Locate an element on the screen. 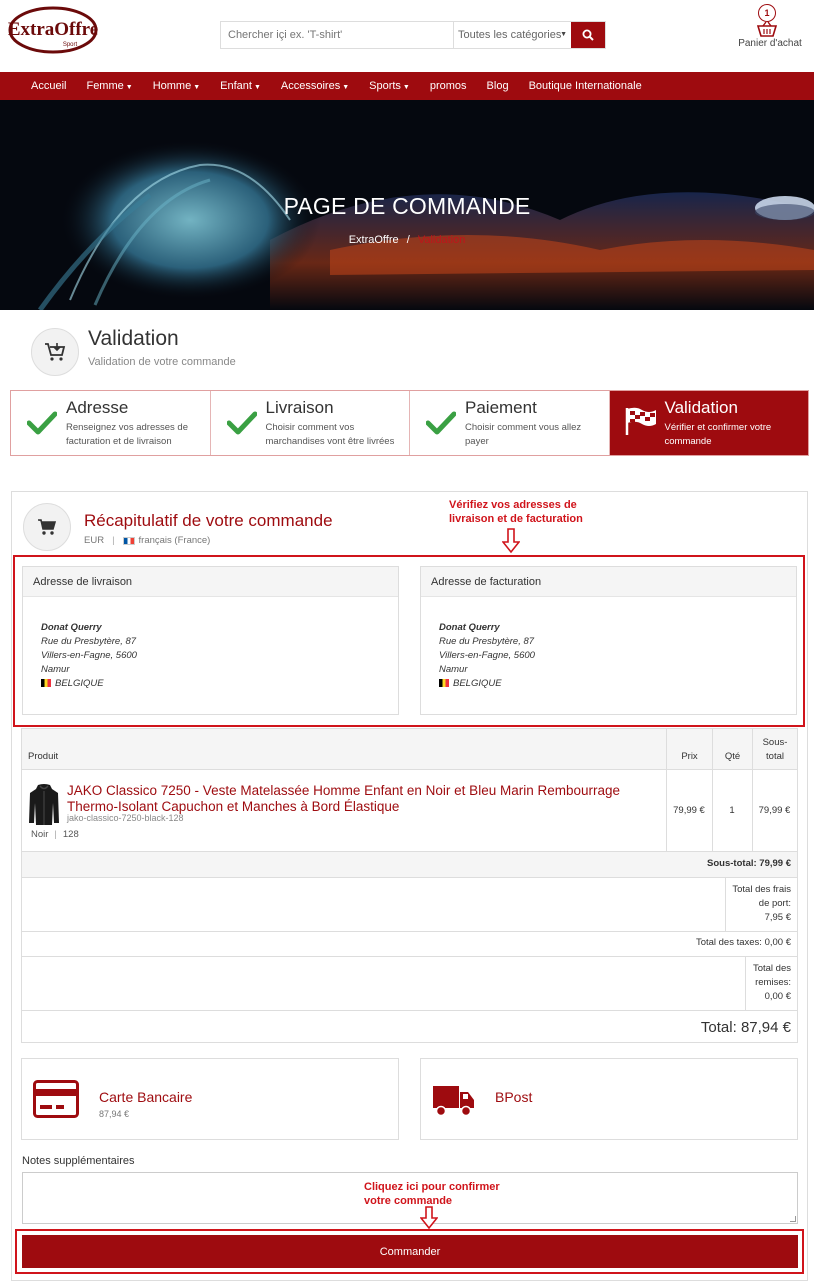 The height and width of the screenshot is (1286, 814). annotation-line: livraison et de facturation is located at coordinates (516, 519).